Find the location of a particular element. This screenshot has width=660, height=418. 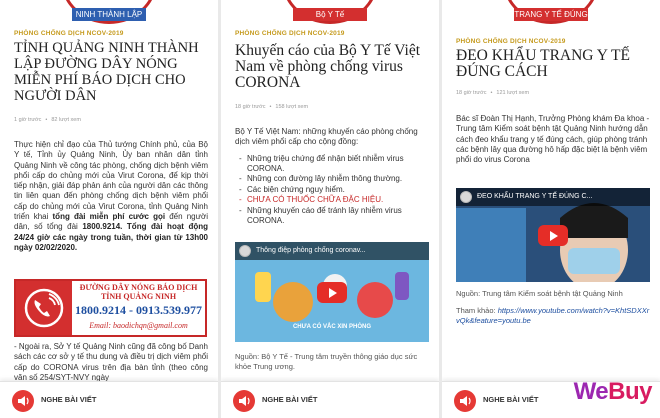

video-overlay-caption: CHƯA CÓ VẮC XIN PHÒNG is located at coordinates (332, 327).